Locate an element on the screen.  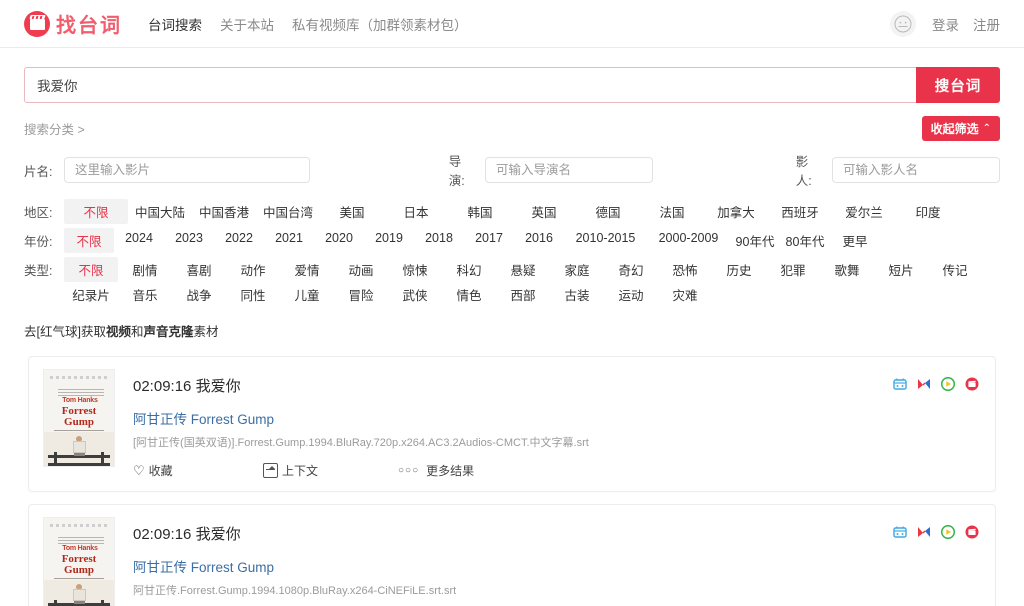
actor-input is located at coordinates (915, 170).